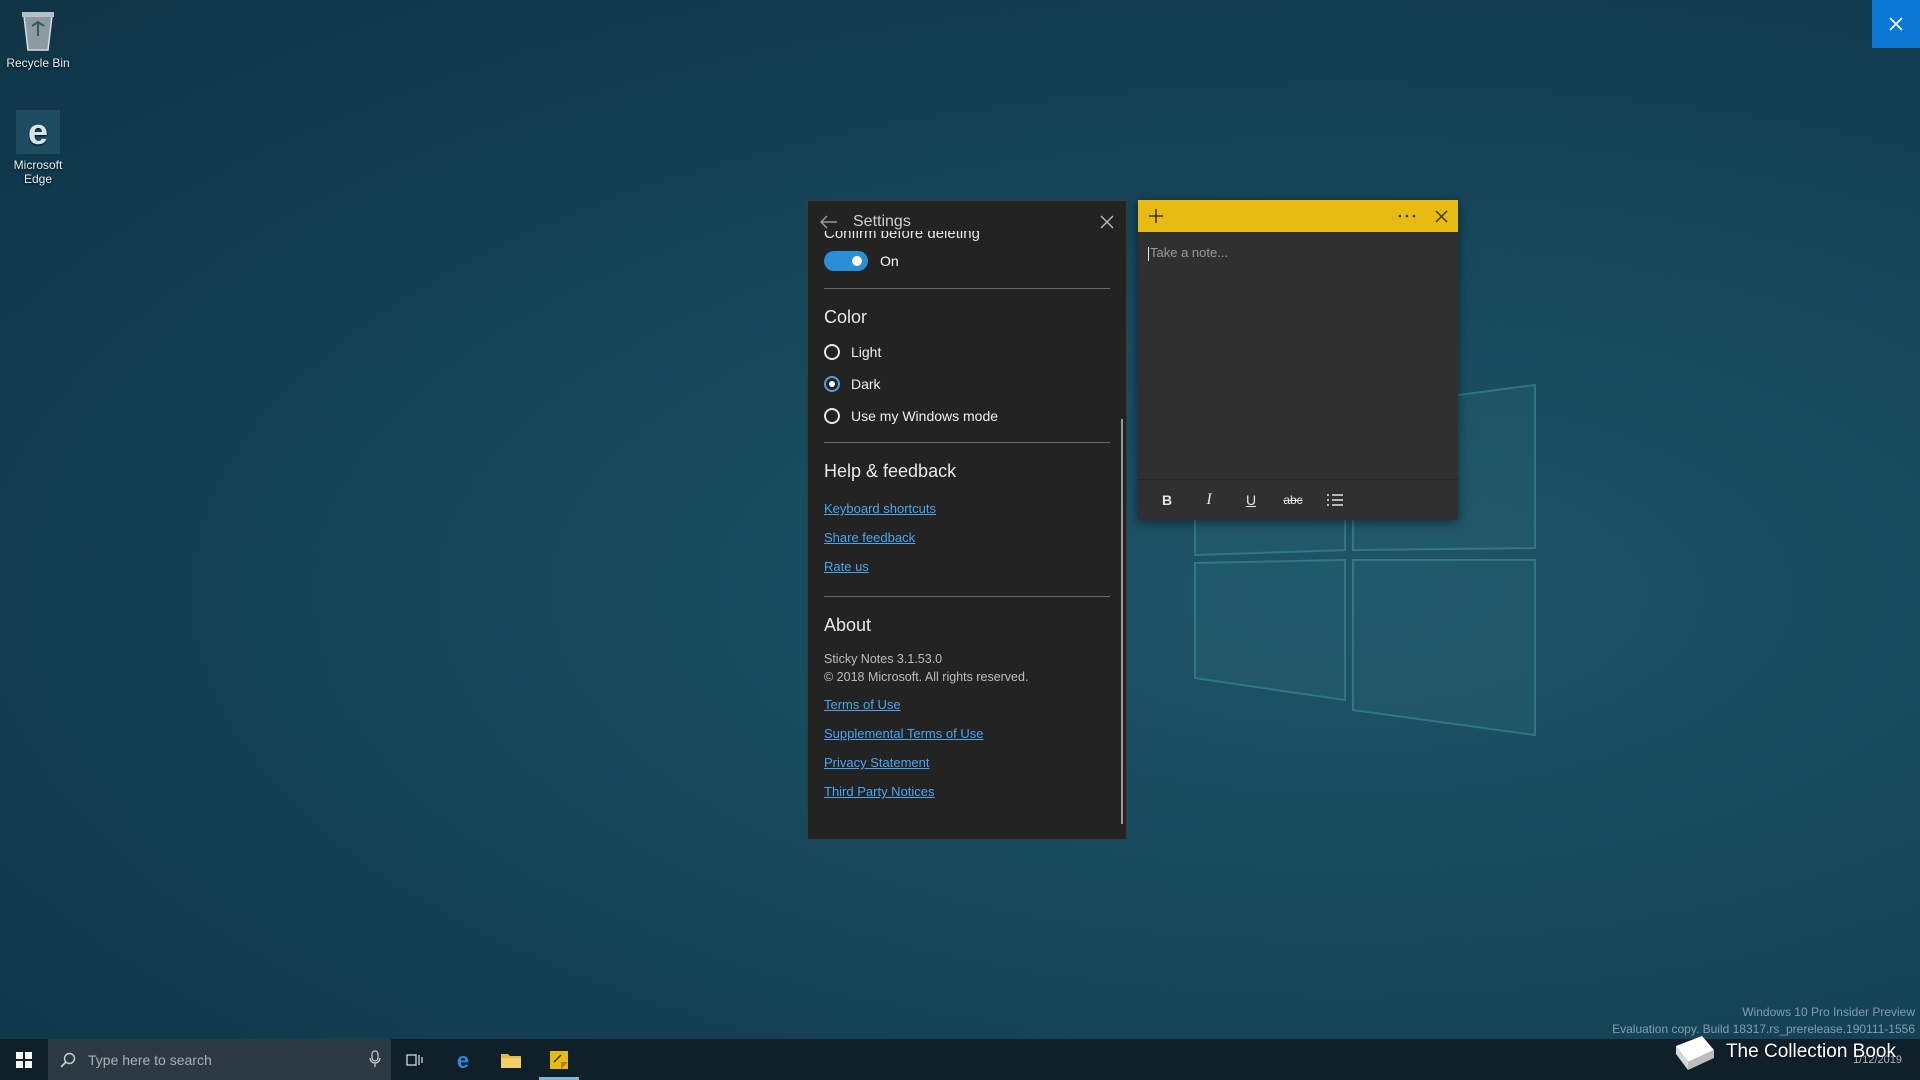 Image resolution: width=1920 pixels, height=1080 pixels. I want to click on ellipsis-icon, so click(1407, 216).